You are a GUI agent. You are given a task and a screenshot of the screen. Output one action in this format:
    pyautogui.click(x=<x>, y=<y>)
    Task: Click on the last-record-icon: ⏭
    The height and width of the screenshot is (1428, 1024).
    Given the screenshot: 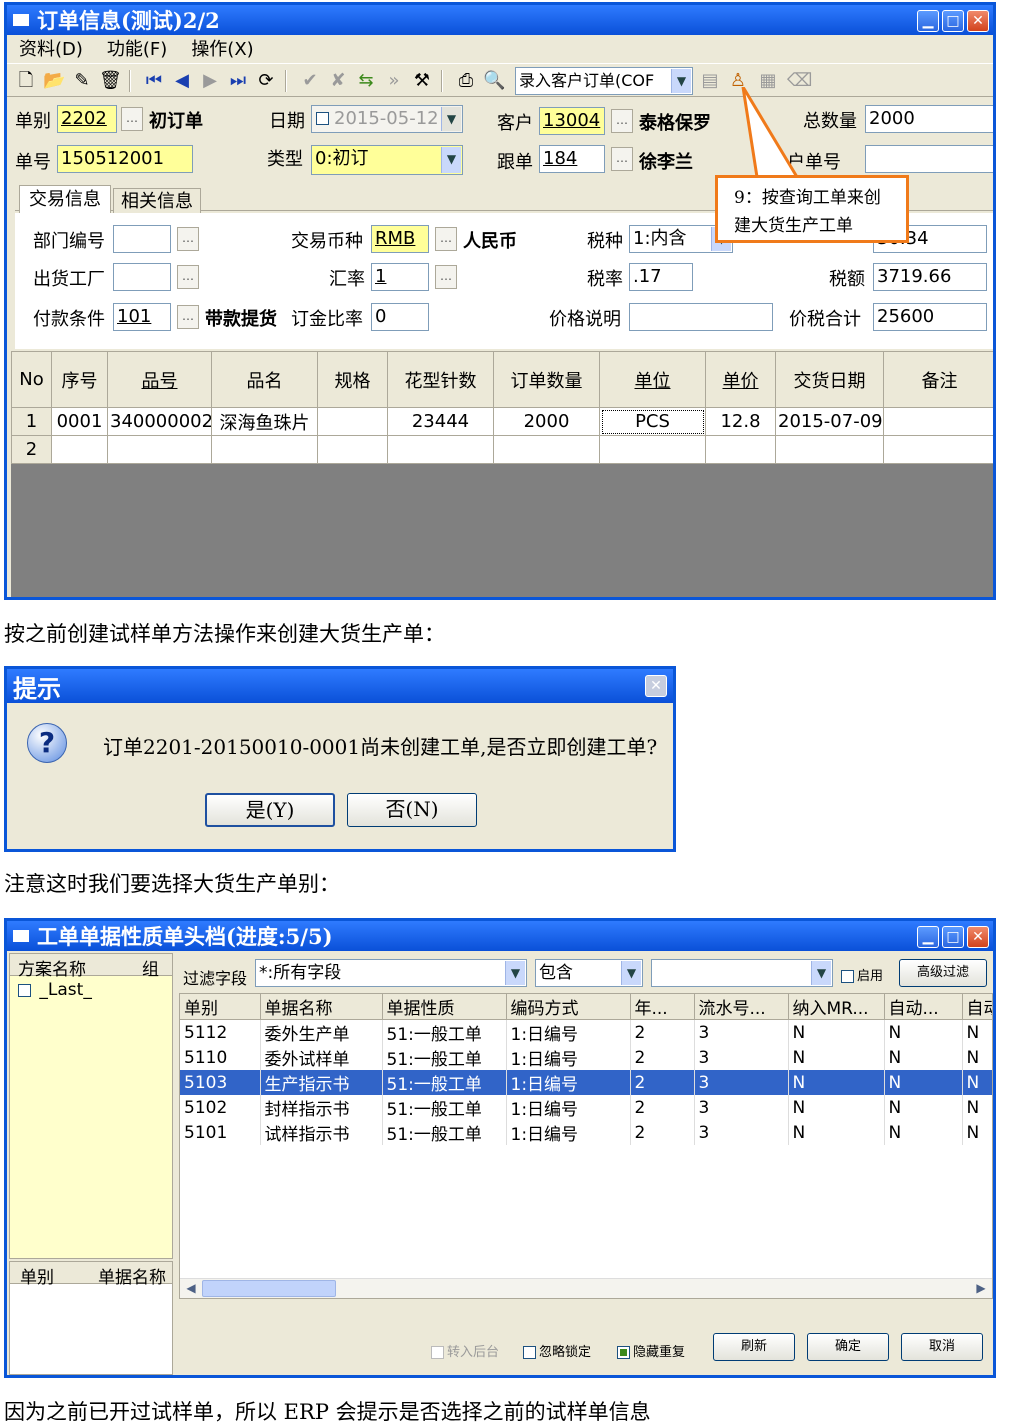 What is the action you would take?
    pyautogui.click(x=238, y=81)
    